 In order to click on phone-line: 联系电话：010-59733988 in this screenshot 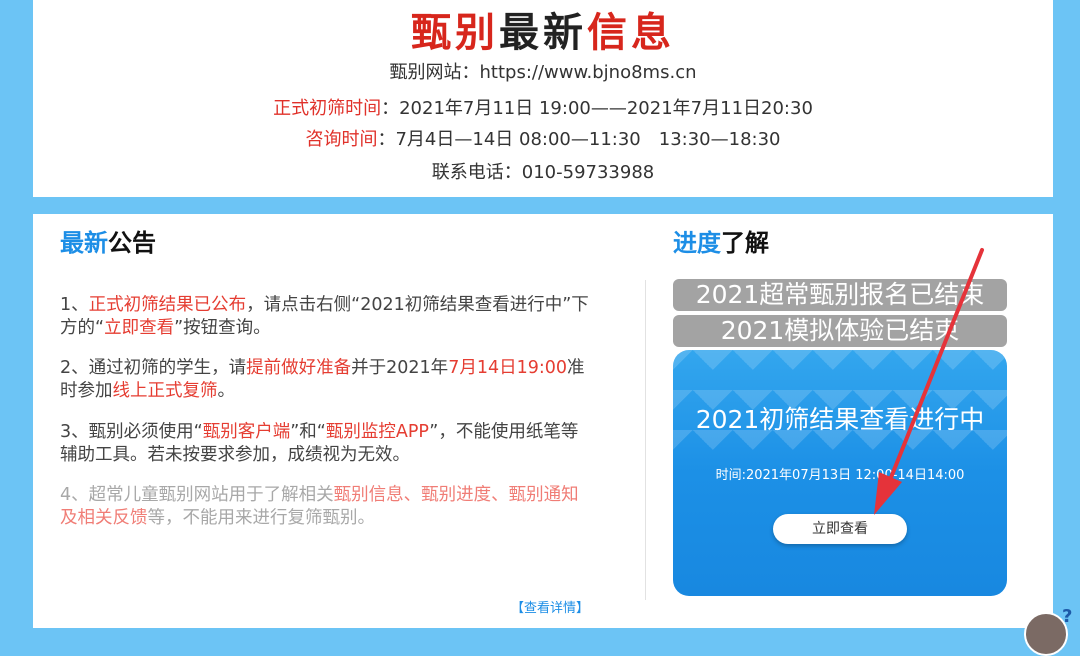, I will do `click(543, 172)`.